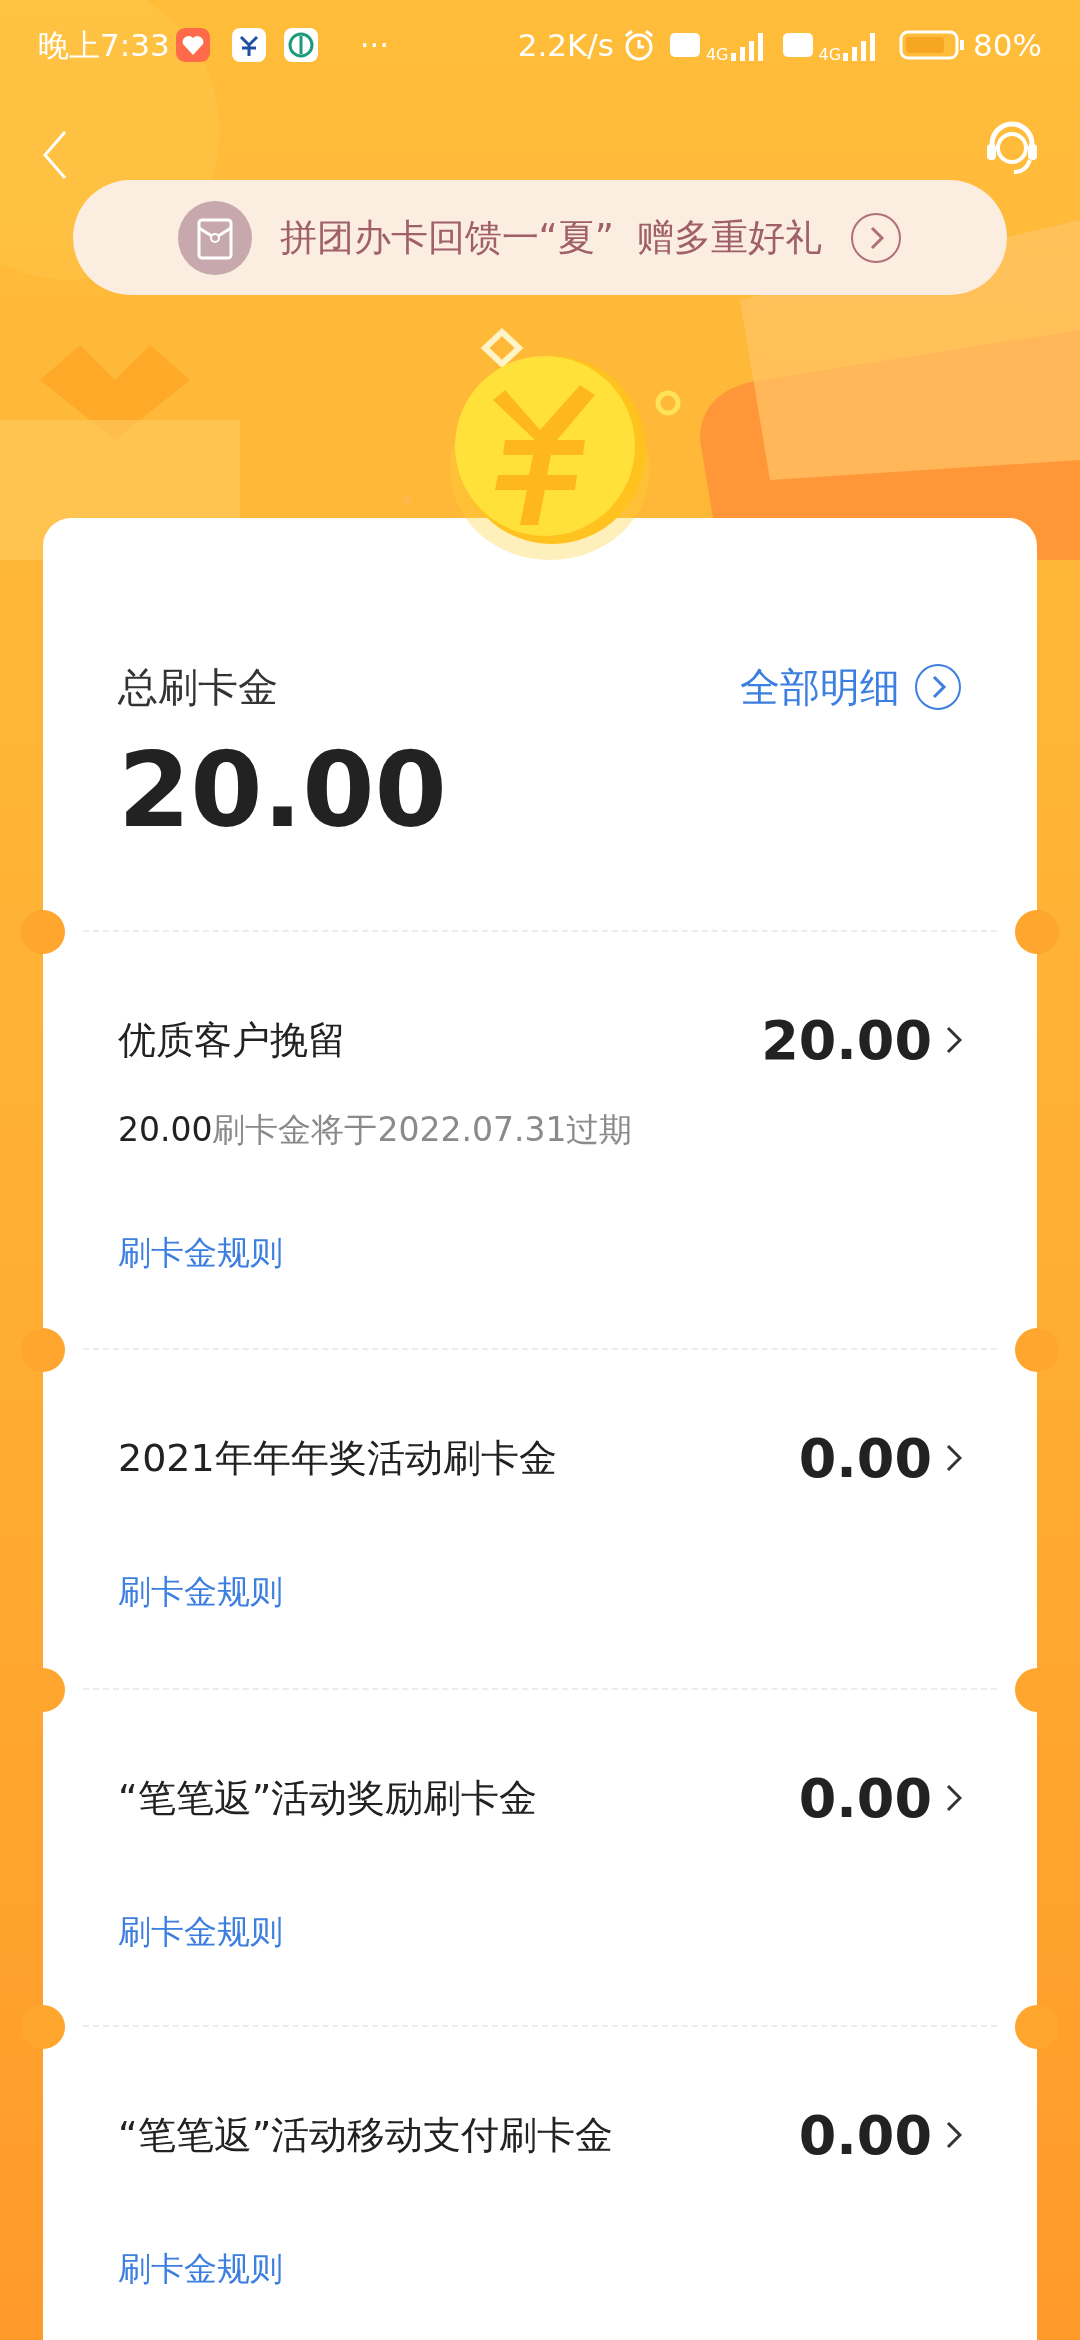  What do you see at coordinates (374, 45) in the screenshot?
I see `more-notifications: ···` at bounding box center [374, 45].